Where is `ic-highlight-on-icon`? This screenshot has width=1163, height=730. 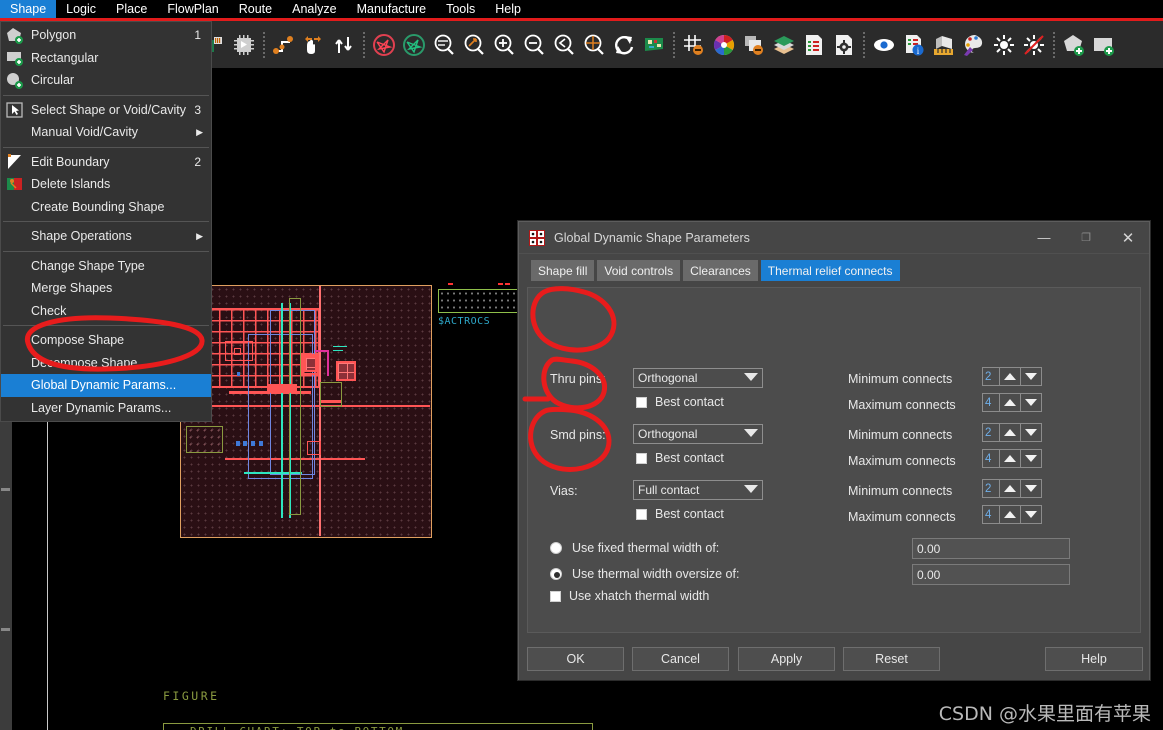 ic-highlight-on-icon is located at coordinates (1003, 45).